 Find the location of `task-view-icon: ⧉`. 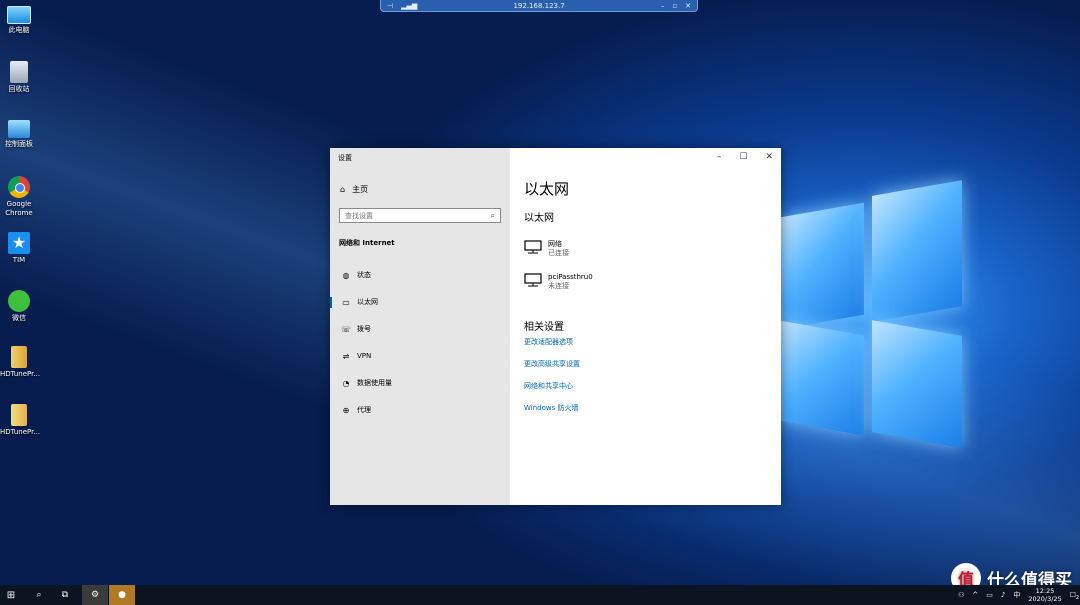

task-view-icon: ⧉ is located at coordinates (65, 595).